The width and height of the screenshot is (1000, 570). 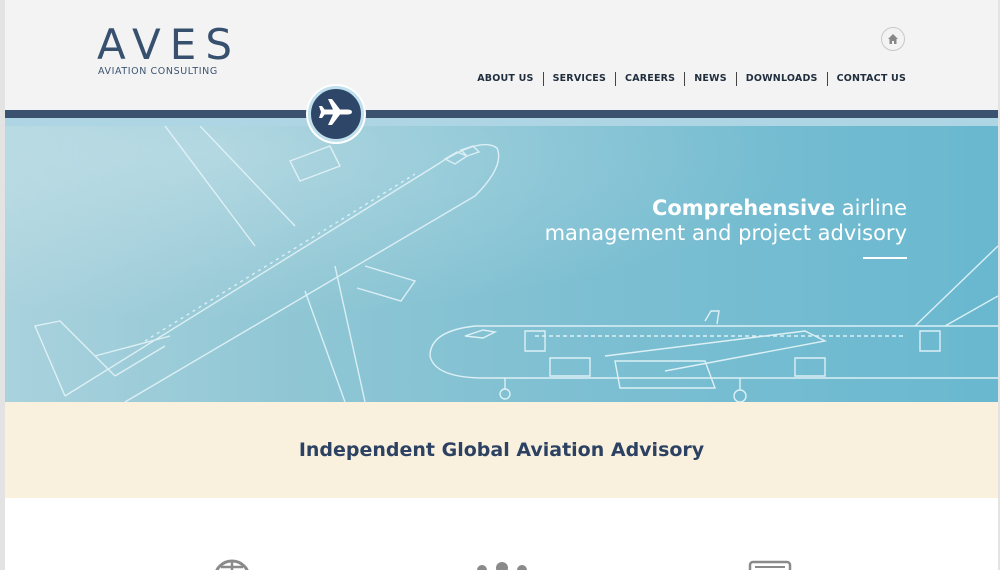 I want to click on hero-heading-bold: Comprehensive, so click(x=743, y=208).